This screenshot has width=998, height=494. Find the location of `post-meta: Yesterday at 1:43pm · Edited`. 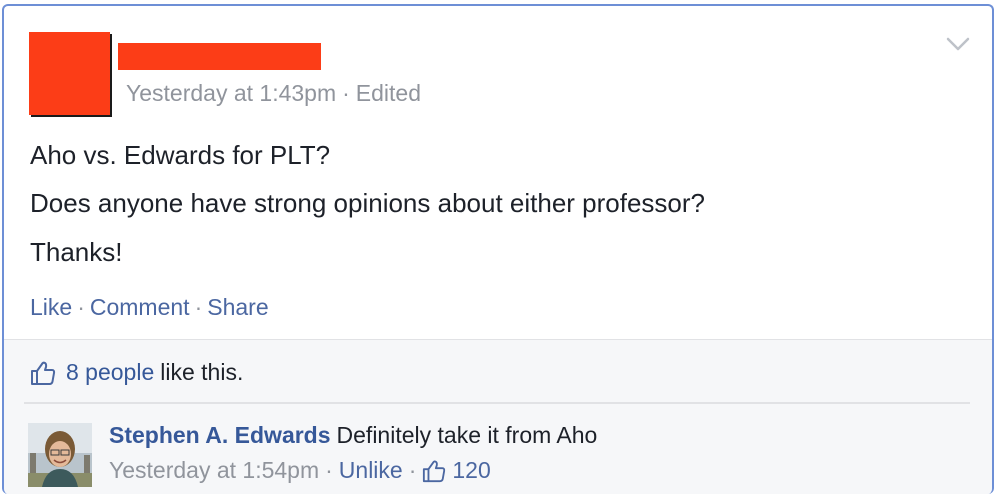

post-meta: Yesterday at 1:43pm · Edited is located at coordinates (273, 93).